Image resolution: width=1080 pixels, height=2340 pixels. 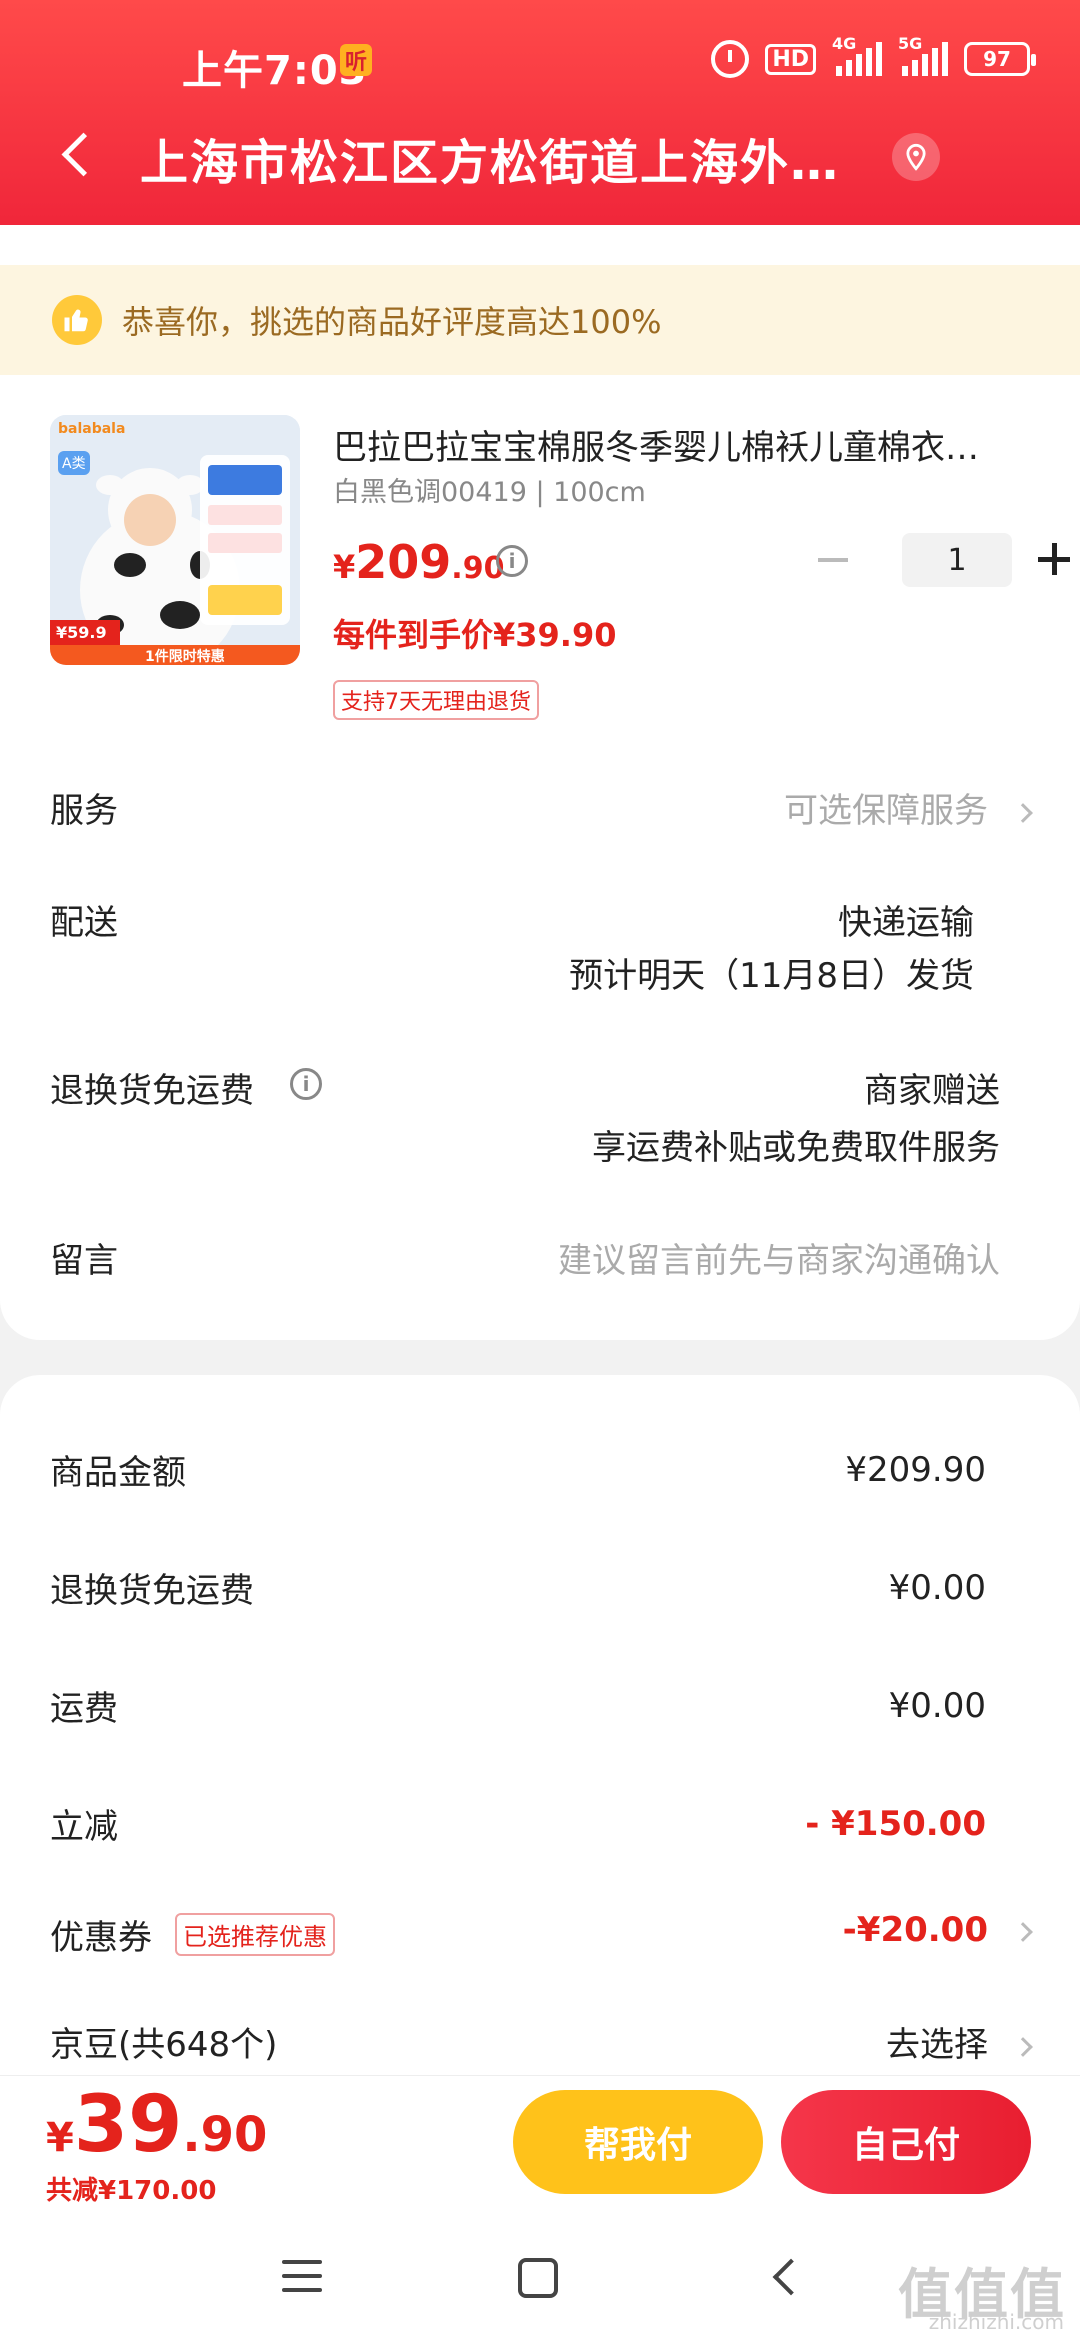 I want to click on decrease-quantity-button, so click(x=835, y=560).